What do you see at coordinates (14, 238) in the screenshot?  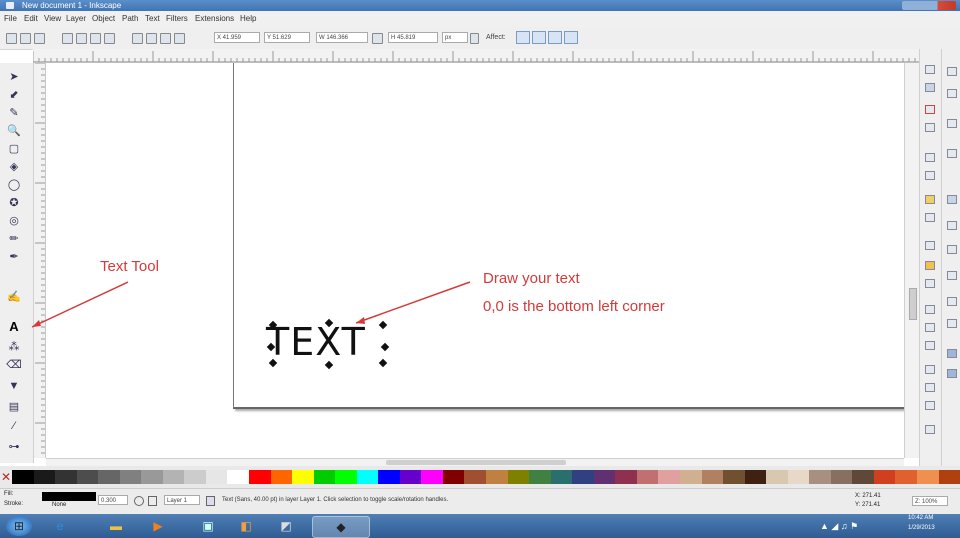 I see `pencil-icon: ✏` at bounding box center [14, 238].